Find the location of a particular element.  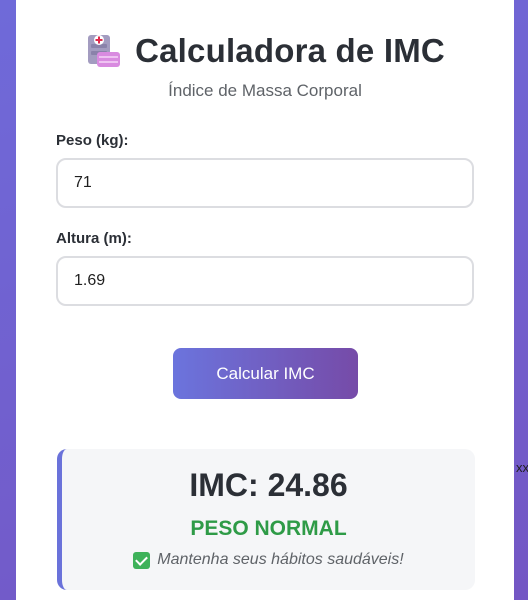

calculate-button: Calcular IMC is located at coordinates (265, 373).